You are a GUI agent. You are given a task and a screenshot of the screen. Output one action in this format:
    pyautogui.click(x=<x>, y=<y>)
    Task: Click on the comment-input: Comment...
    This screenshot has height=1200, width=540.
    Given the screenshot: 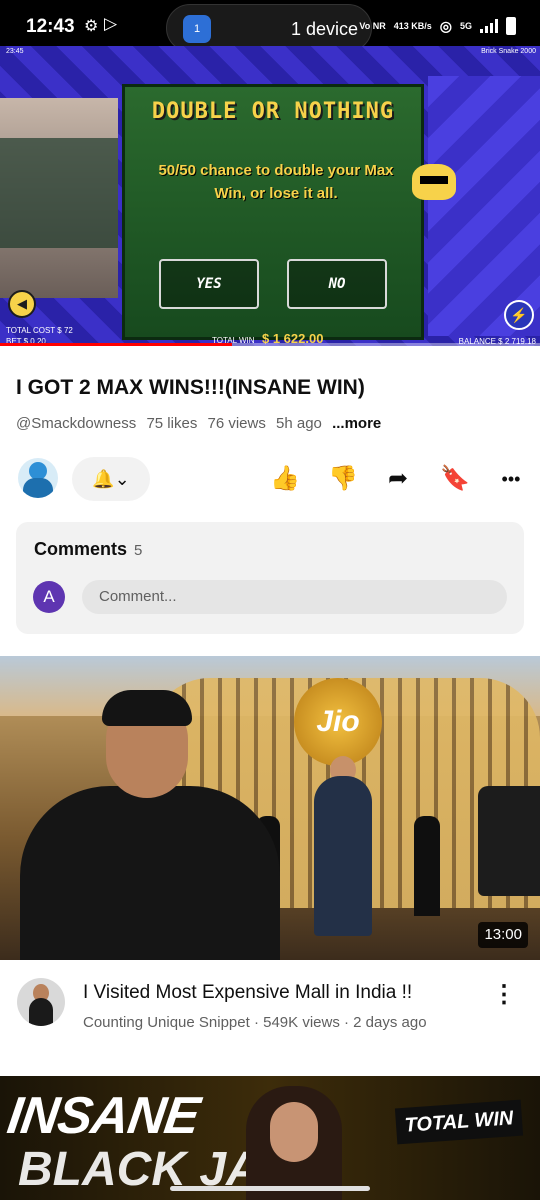 What is the action you would take?
    pyautogui.click(x=294, y=597)
    